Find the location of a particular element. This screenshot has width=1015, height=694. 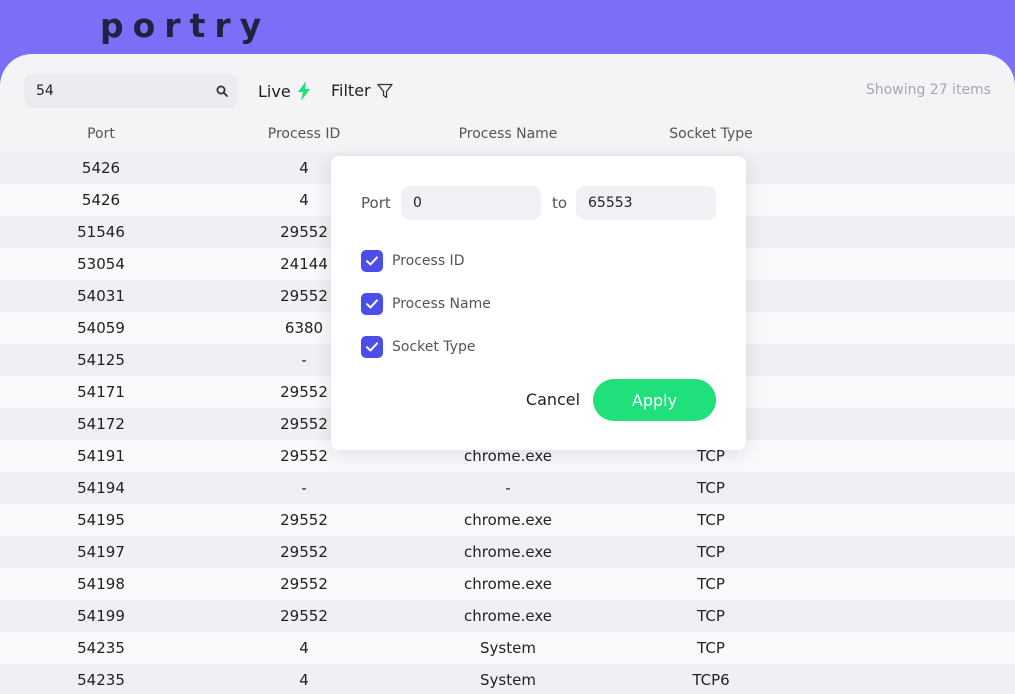

table-row: 54198 29552 chrome.exe TCP is located at coordinates (507, 584).